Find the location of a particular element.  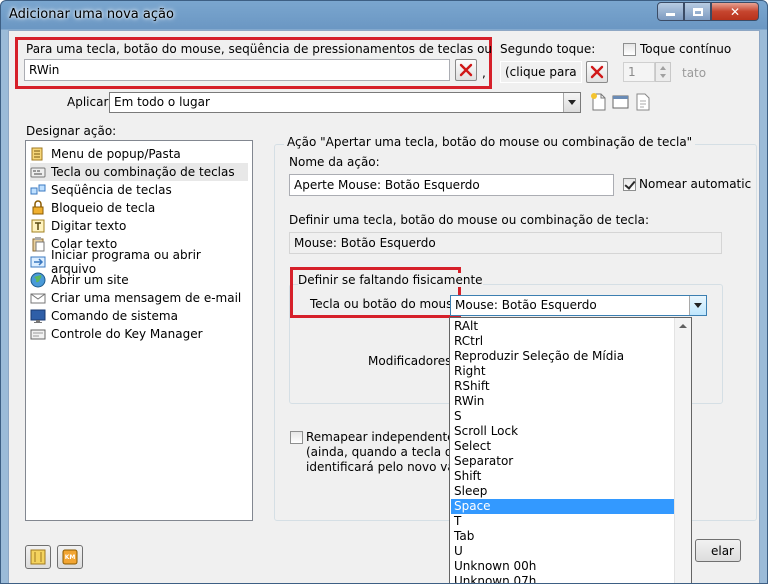

key-manager-info-button: KM is located at coordinates (70, 557).